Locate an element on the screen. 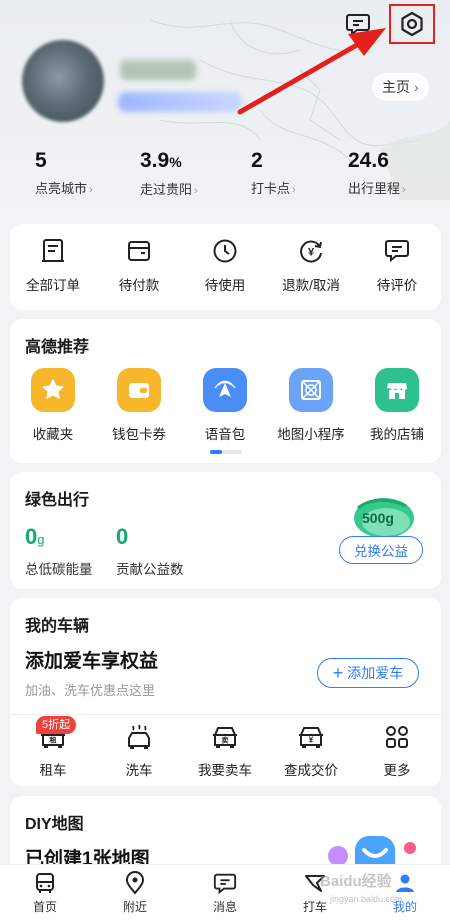  wallet-card-icon is located at coordinates (139, 251).